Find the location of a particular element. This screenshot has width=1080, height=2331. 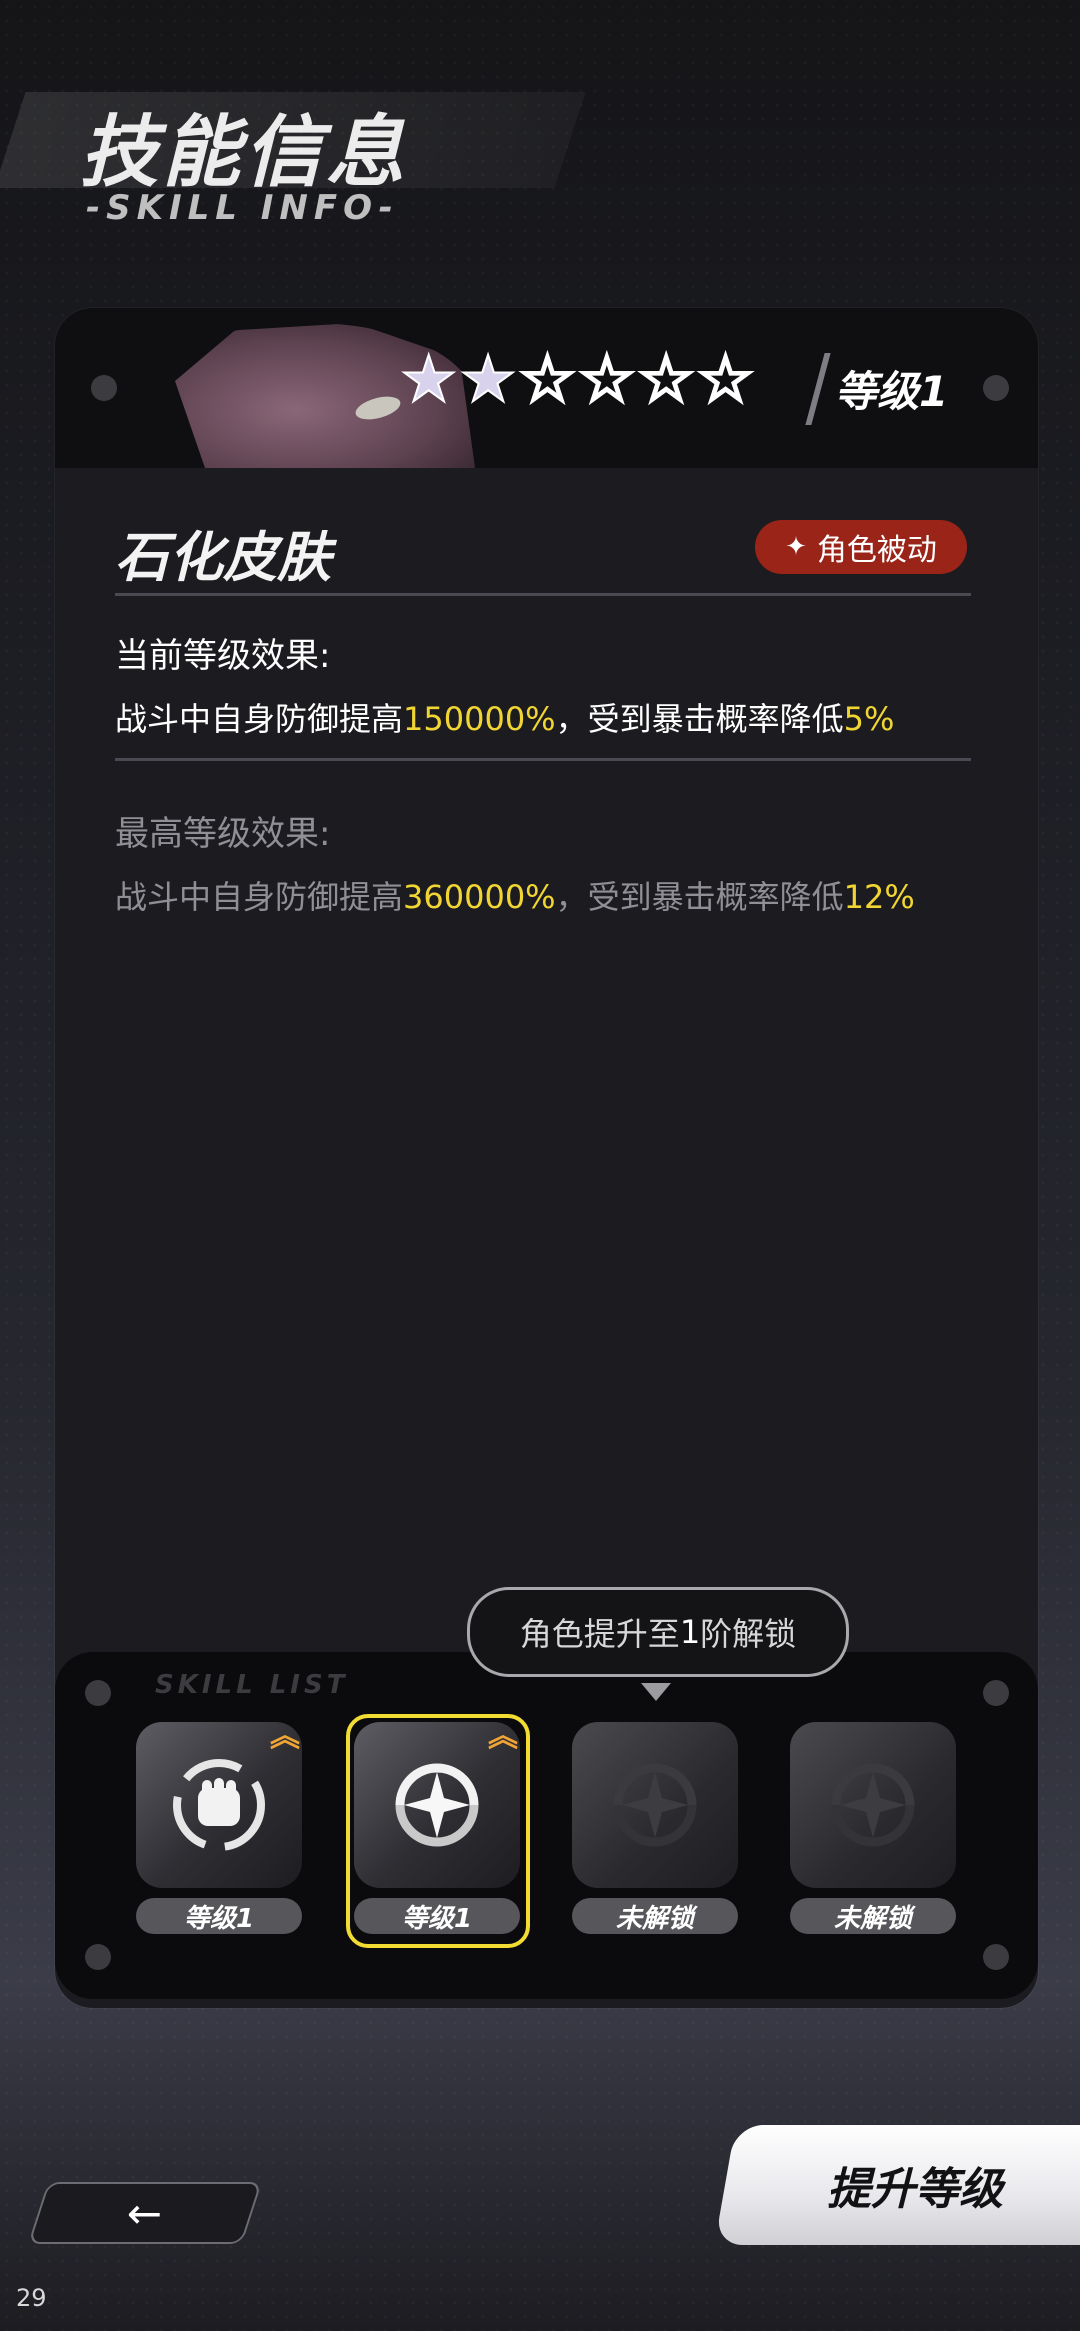

skill-slot-3: 未解锁 is located at coordinates (657, 1828).